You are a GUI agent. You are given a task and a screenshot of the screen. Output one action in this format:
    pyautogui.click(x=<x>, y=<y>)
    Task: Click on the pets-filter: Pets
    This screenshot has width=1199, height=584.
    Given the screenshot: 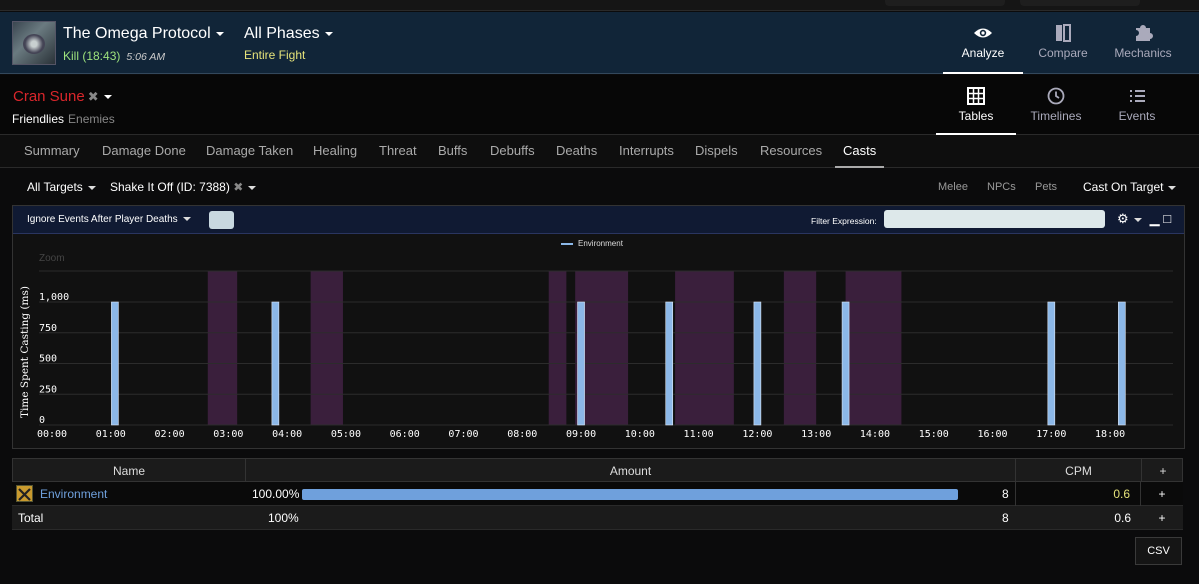 What is the action you would take?
    pyautogui.click(x=1046, y=187)
    